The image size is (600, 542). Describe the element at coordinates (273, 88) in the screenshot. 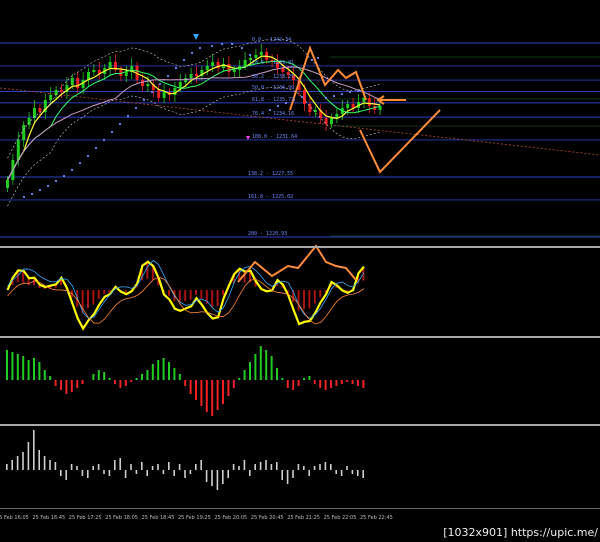

I see `fib-label: 50.0 - 1236.99` at that location.